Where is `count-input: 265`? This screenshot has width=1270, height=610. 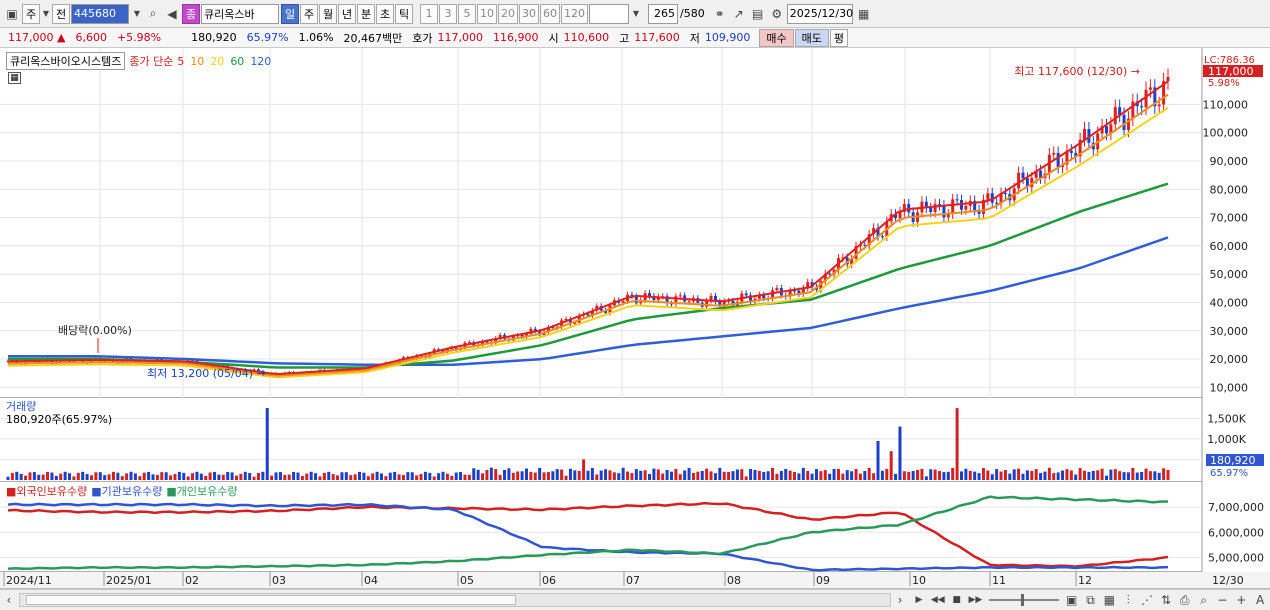 count-input: 265 is located at coordinates (663, 13).